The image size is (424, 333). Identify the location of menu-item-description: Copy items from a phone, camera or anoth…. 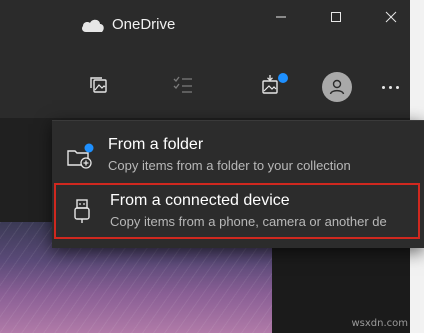
(248, 221).